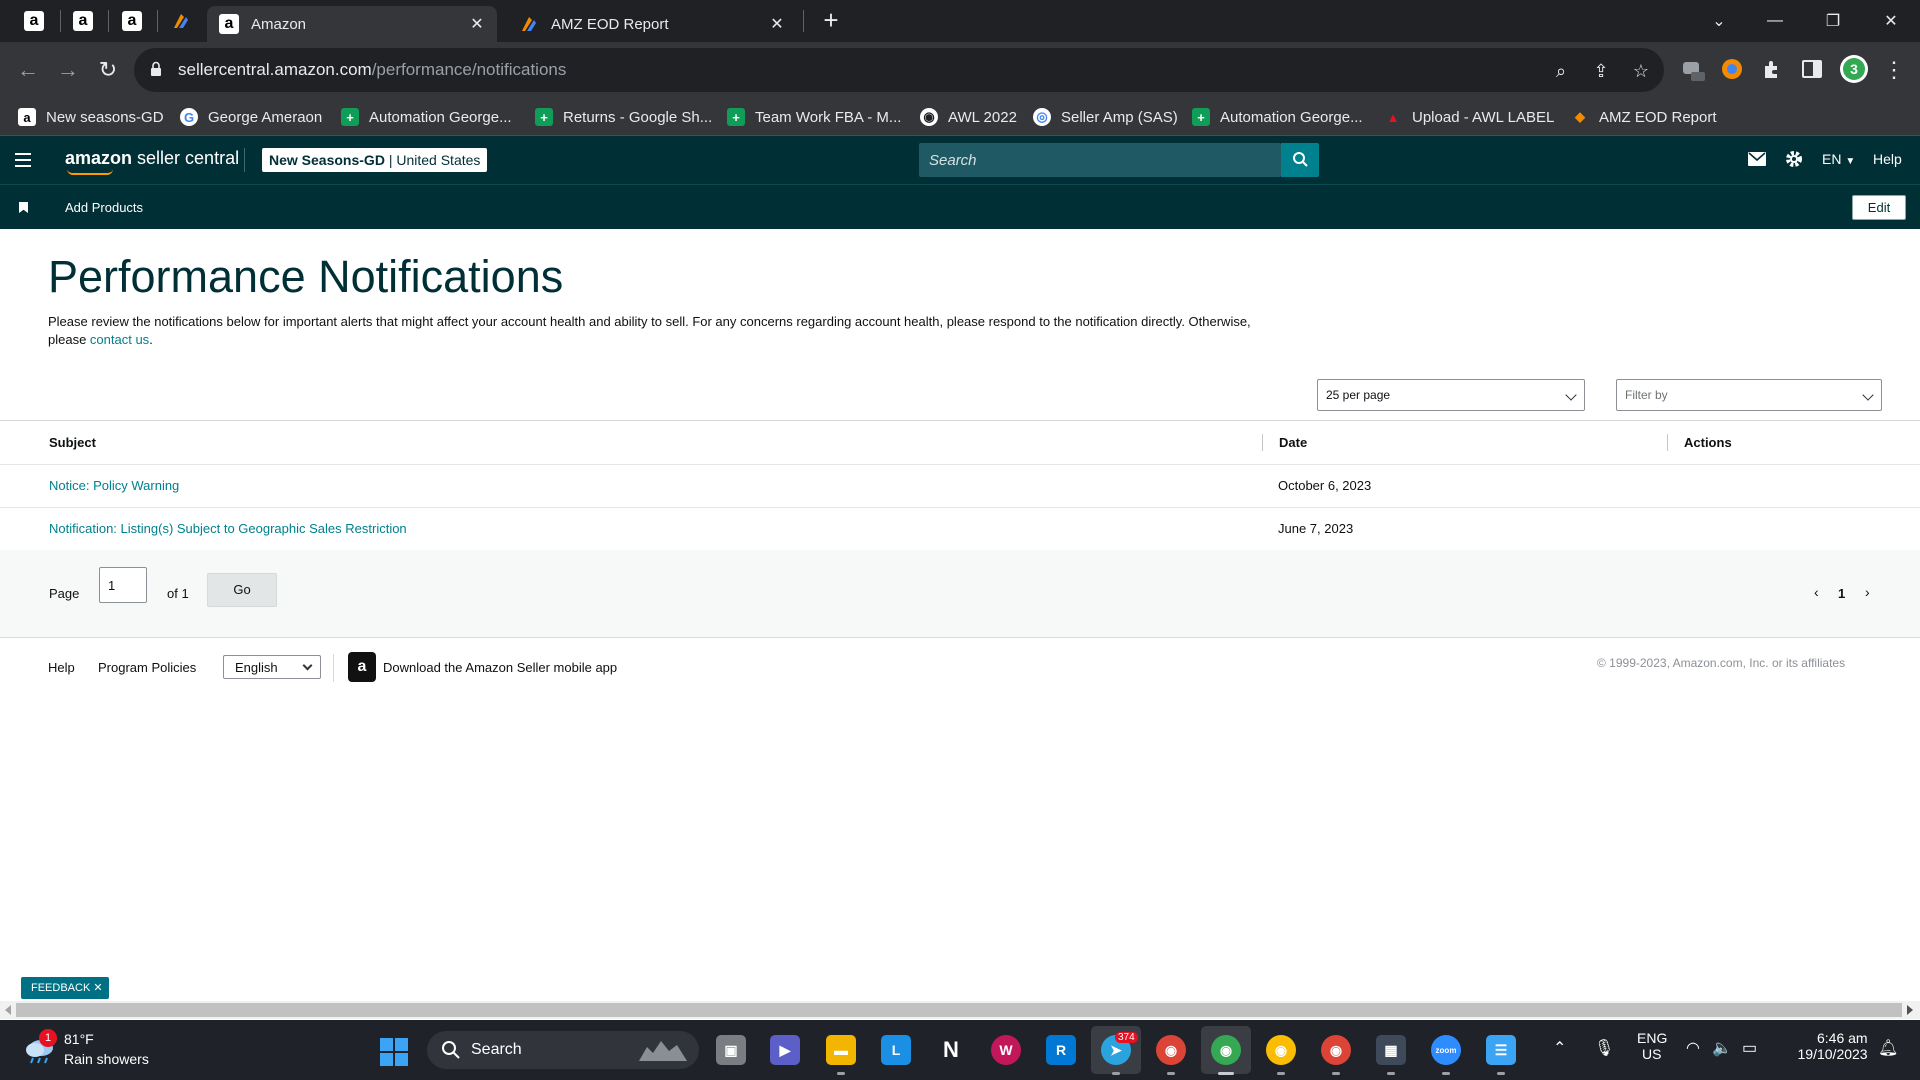 Image resolution: width=1920 pixels, height=1080 pixels. What do you see at coordinates (731, 1050) in the screenshot?
I see `task-view-icon: ▣` at bounding box center [731, 1050].